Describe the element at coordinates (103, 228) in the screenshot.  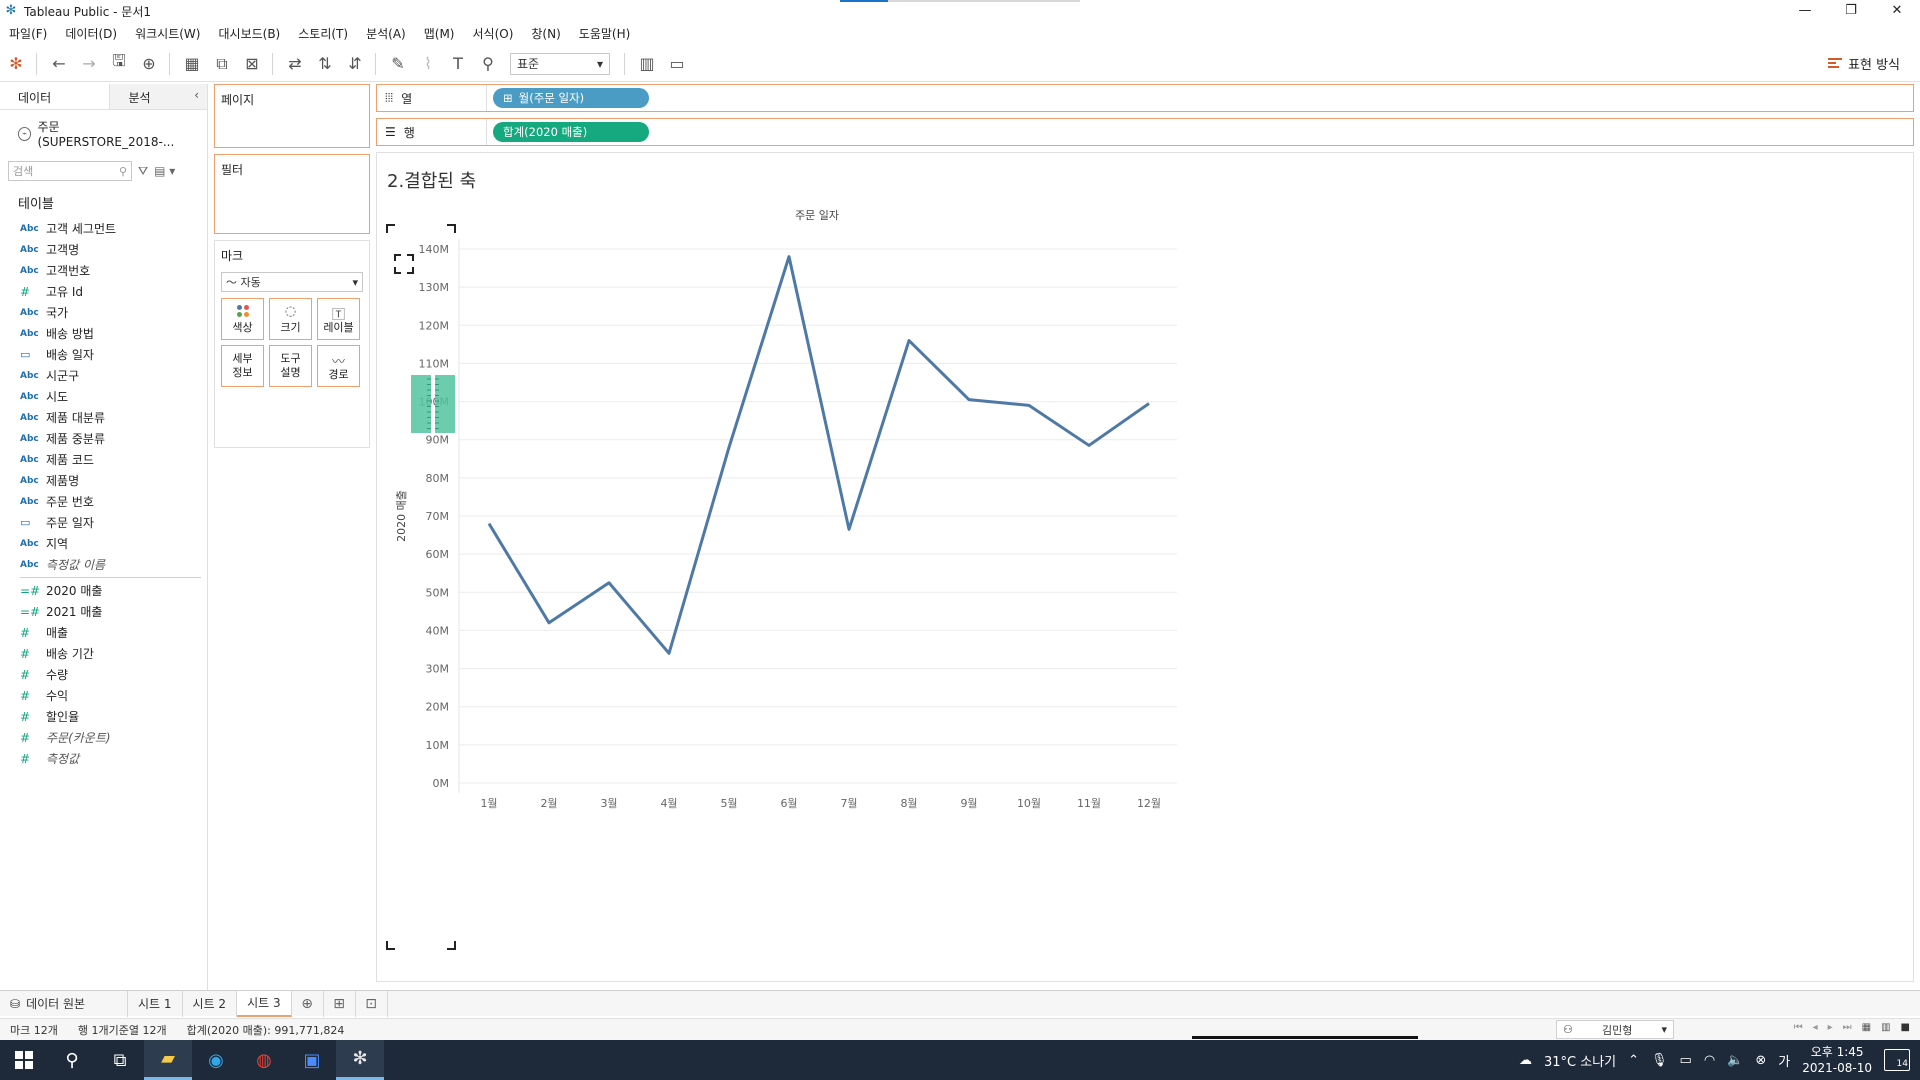
I see `field-item: Abc 고객 세그먼트` at that location.